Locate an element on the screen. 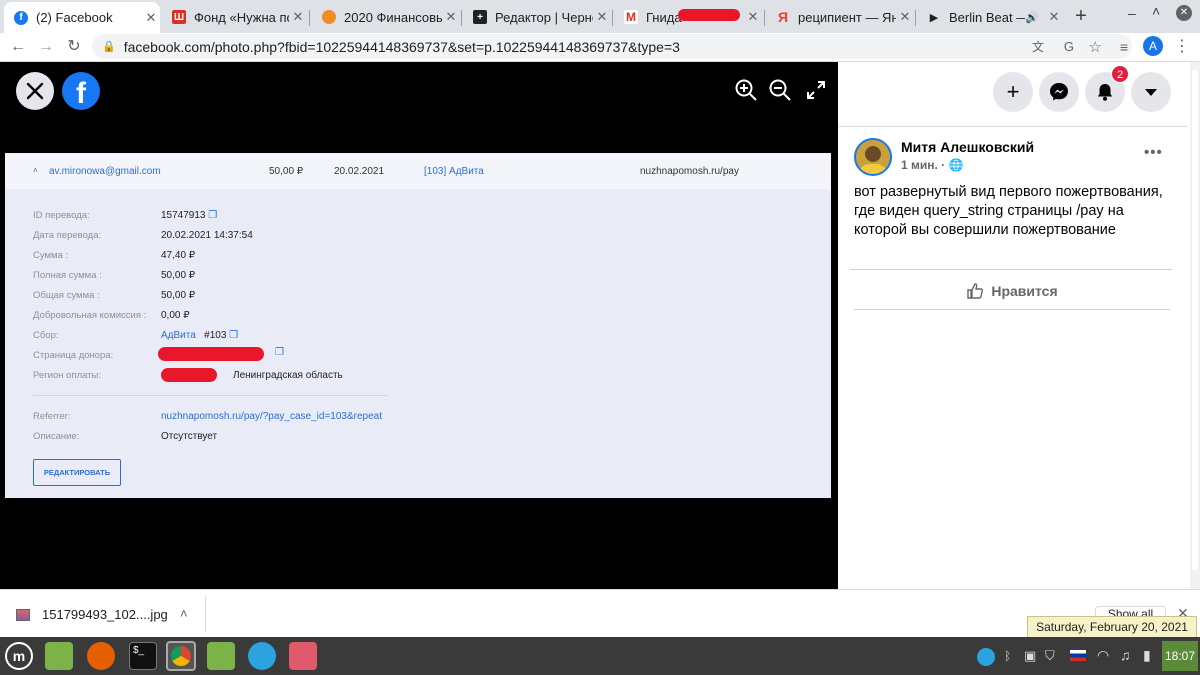 The width and height of the screenshot is (1200, 675). terminal-icon: $_ is located at coordinates (143, 656).